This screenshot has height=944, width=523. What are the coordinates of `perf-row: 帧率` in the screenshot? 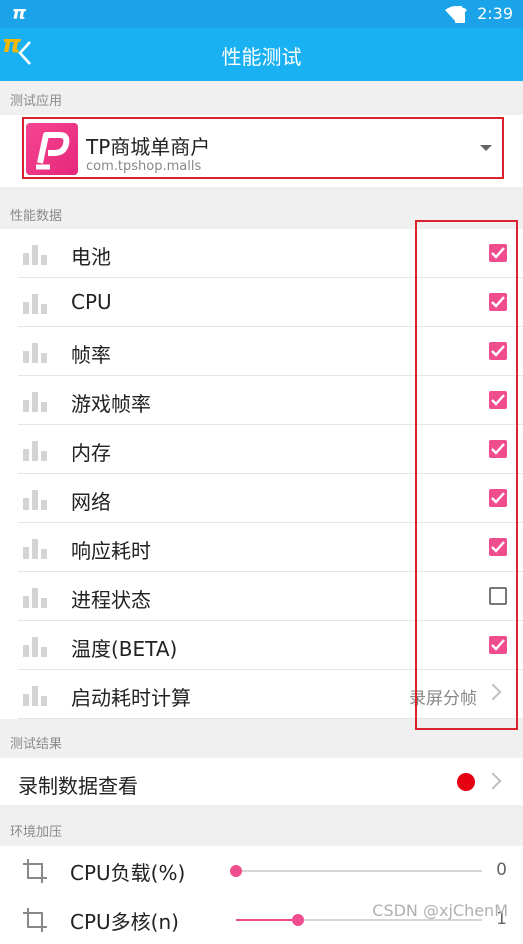 It's located at (261, 351).